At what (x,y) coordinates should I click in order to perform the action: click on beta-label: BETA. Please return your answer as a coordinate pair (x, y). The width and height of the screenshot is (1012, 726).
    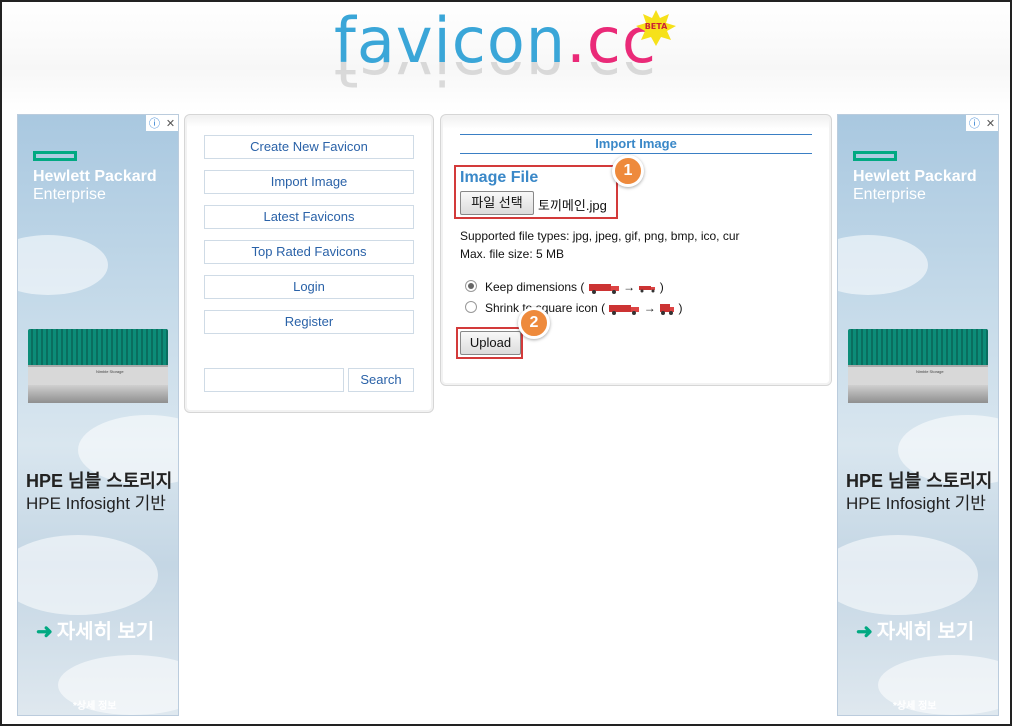
    Looking at the image, I should click on (656, 26).